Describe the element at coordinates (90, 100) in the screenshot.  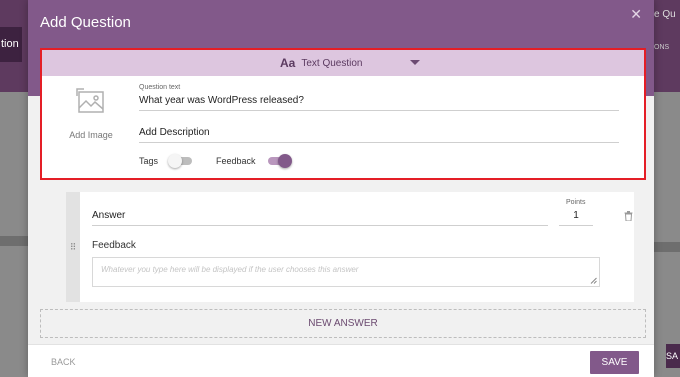
I see `image-placeholder-icon` at that location.